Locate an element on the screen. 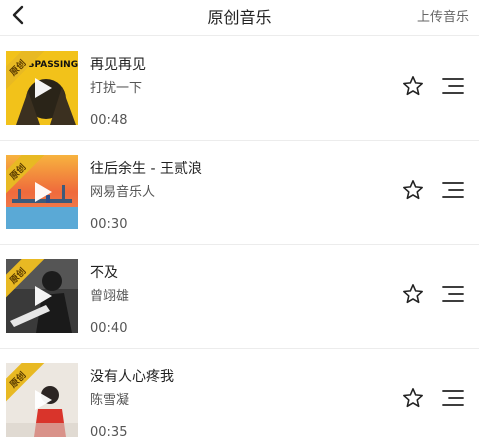  song-title: 不及 is located at coordinates (104, 273).